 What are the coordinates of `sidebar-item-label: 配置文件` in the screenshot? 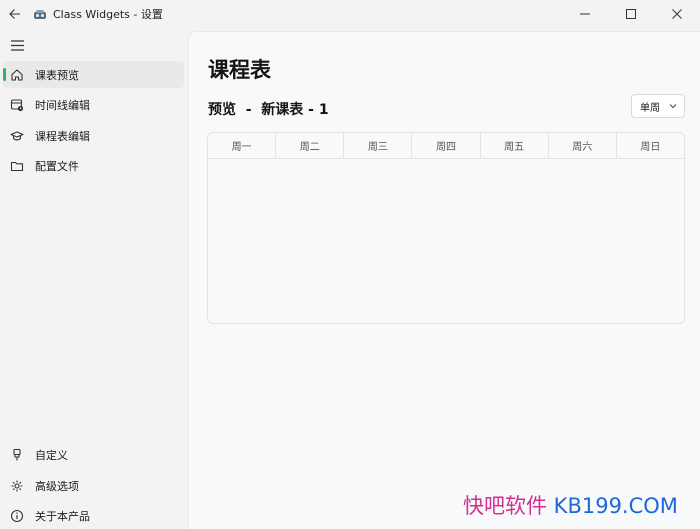 It's located at (57, 166).